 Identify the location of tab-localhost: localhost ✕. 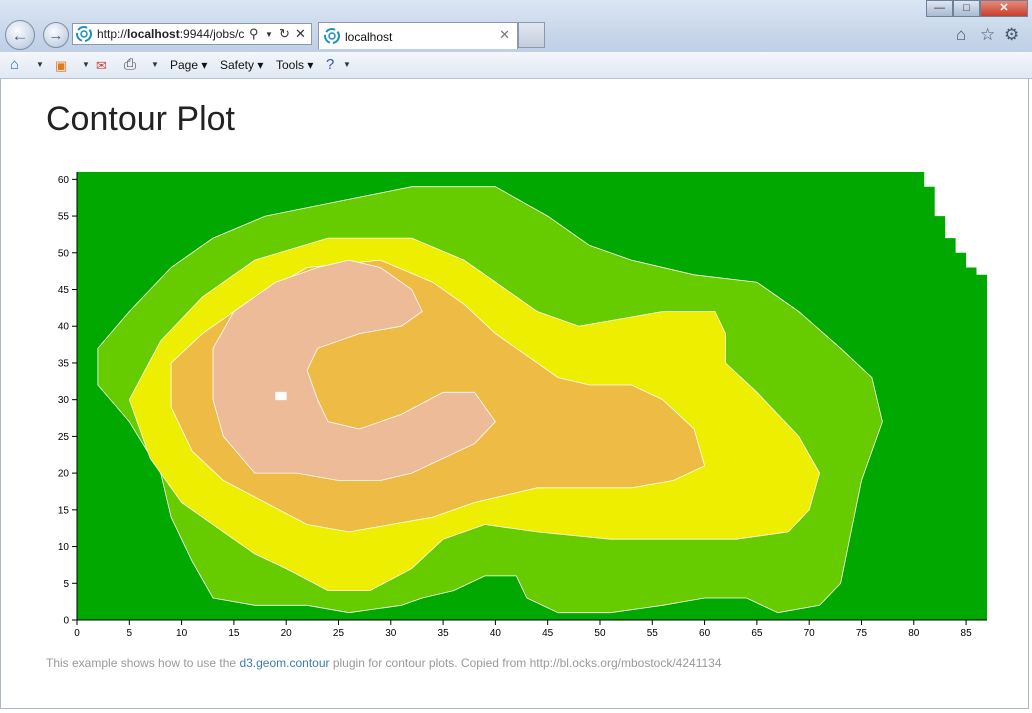
(418, 35).